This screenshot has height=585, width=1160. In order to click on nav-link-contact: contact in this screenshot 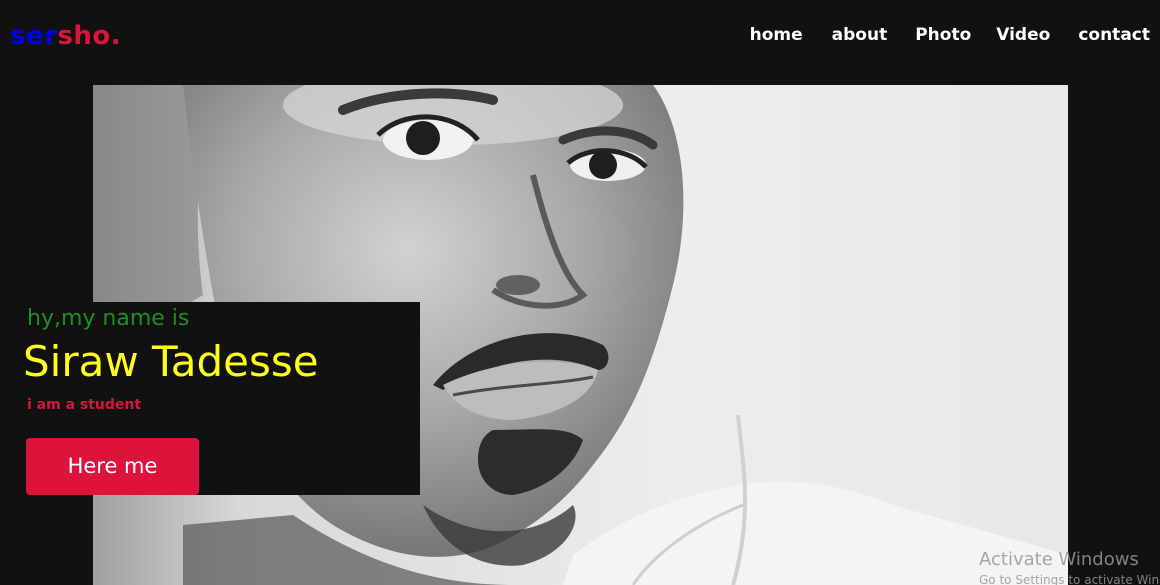, I will do `click(1114, 35)`.